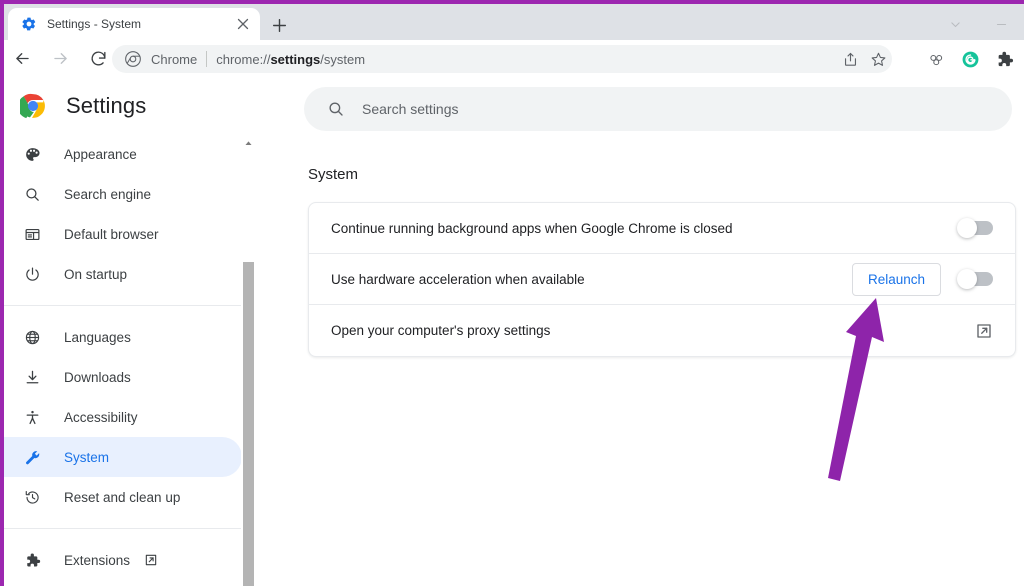 Image resolution: width=1024 pixels, height=586 pixels. I want to click on search-input, so click(679, 109).